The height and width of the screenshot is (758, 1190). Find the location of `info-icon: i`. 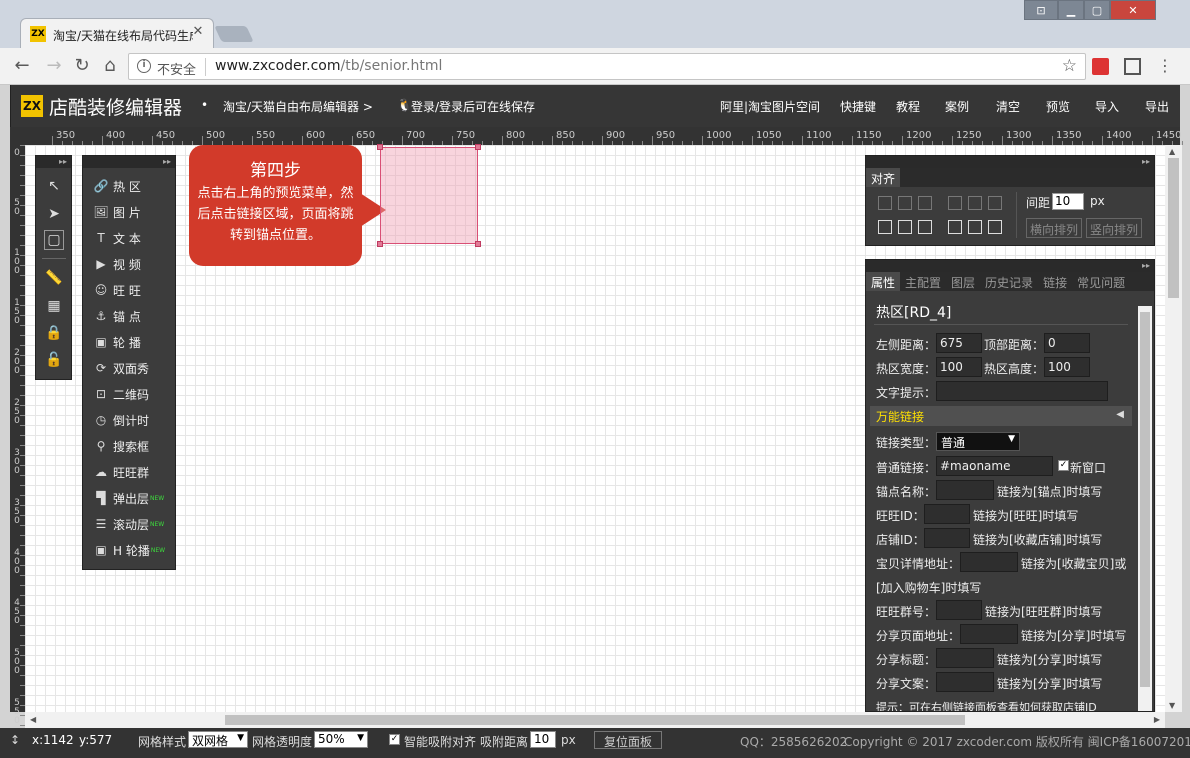

info-icon: i is located at coordinates (144, 66).